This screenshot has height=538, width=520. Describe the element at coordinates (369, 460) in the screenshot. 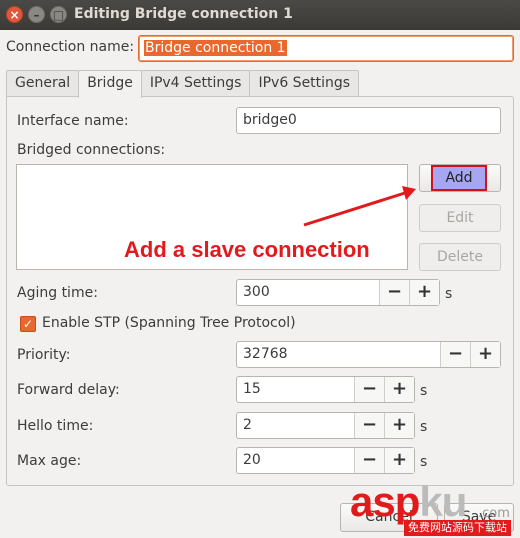

I see `max-age-minus-button: −` at that location.